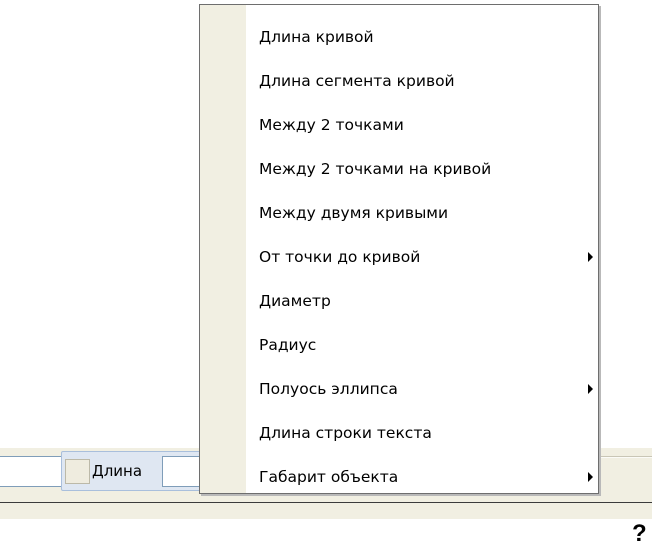 This screenshot has width=652, height=556. Describe the element at coordinates (422, 125) in the screenshot. I see `menu-item-between-2-points: Между 2 точками` at that location.